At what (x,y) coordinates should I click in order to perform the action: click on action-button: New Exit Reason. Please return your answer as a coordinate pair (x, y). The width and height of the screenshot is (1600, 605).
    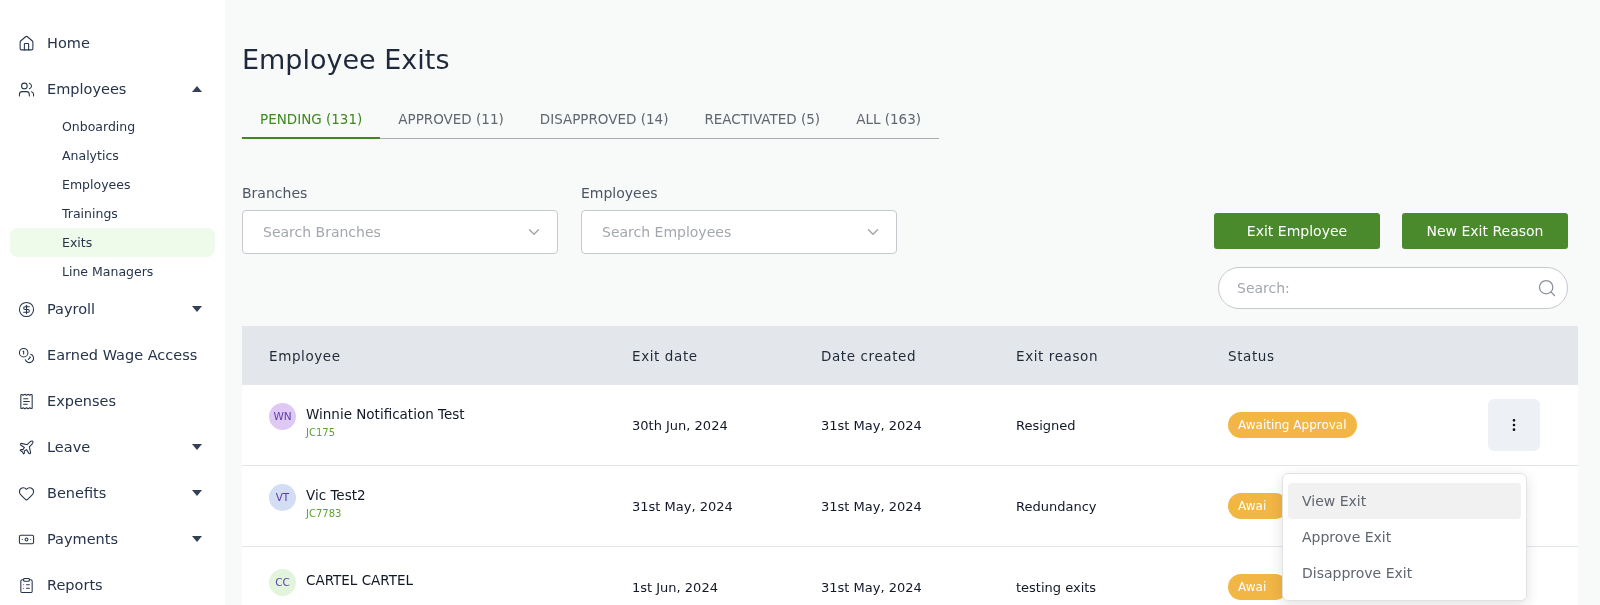
    Looking at the image, I should click on (1485, 231).